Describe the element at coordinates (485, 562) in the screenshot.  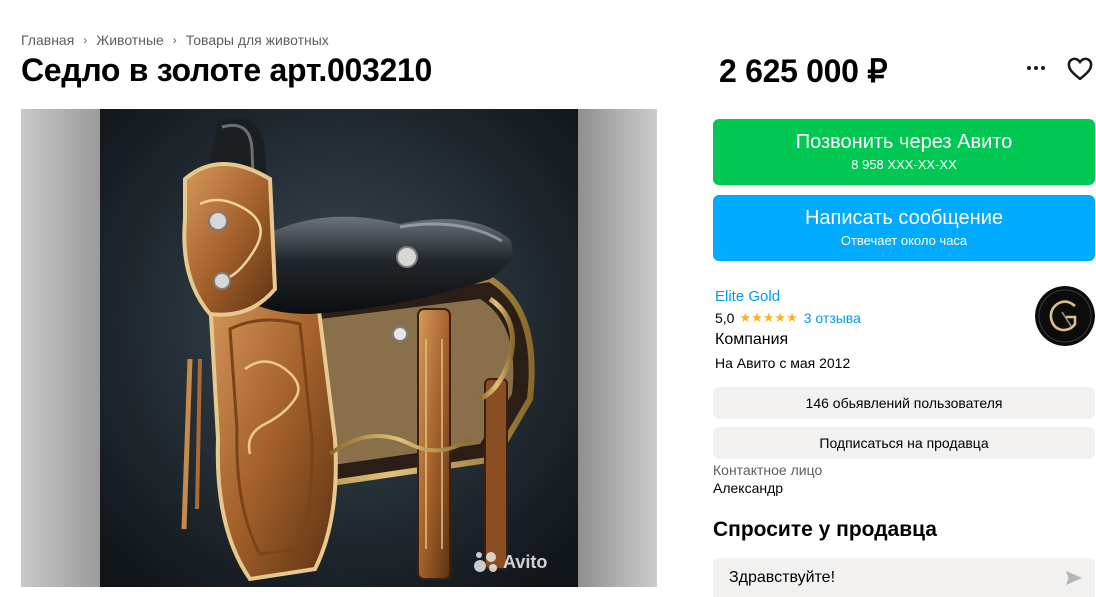
I see `avito-logo-icon` at that location.